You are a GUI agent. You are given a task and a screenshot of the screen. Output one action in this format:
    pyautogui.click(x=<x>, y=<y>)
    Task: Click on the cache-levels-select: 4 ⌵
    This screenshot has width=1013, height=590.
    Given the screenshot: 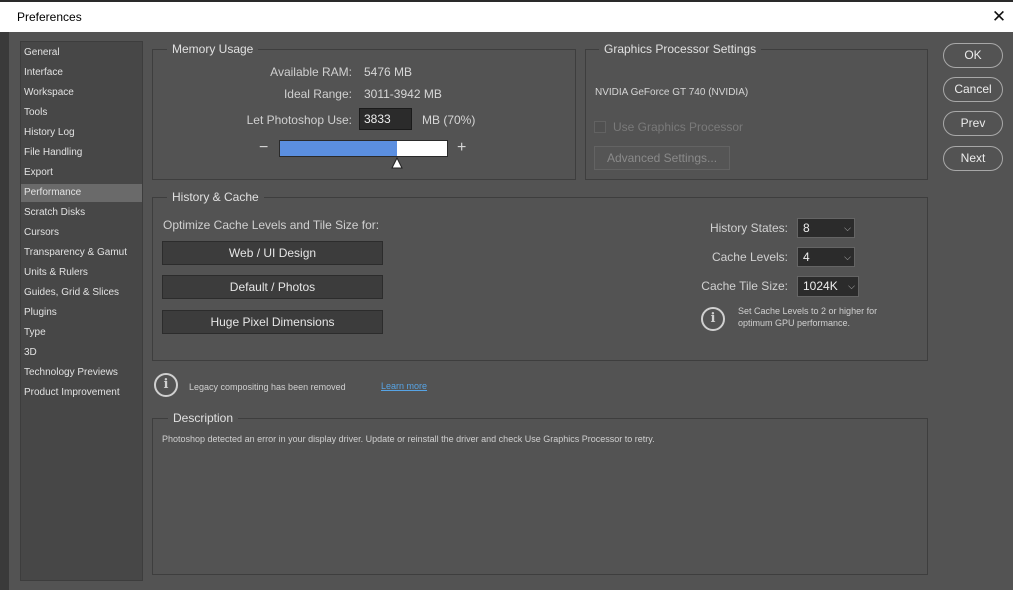 What is the action you would take?
    pyautogui.click(x=826, y=257)
    